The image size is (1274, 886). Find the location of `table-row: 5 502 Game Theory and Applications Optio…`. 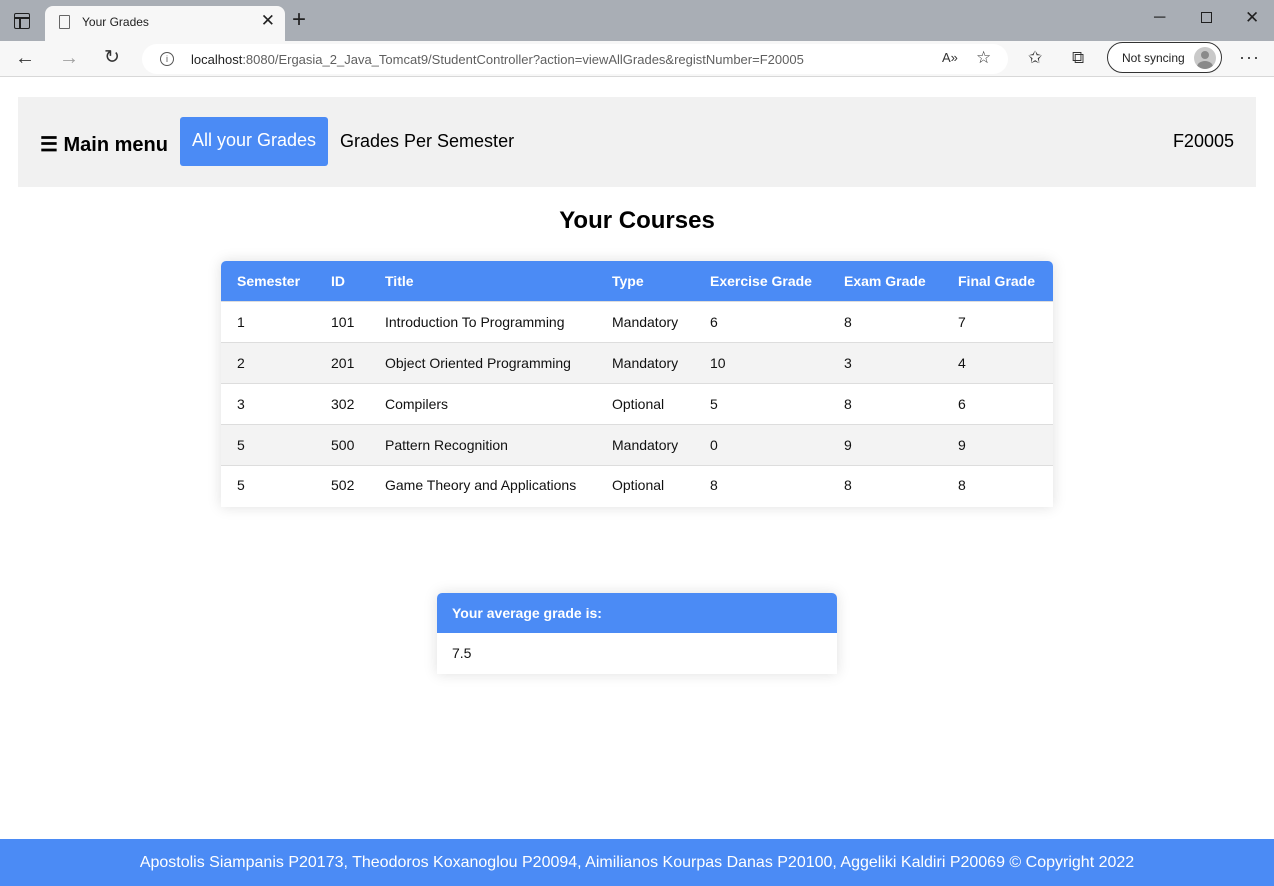

table-row: 5 502 Game Theory and Applications Optio… is located at coordinates (637, 484).